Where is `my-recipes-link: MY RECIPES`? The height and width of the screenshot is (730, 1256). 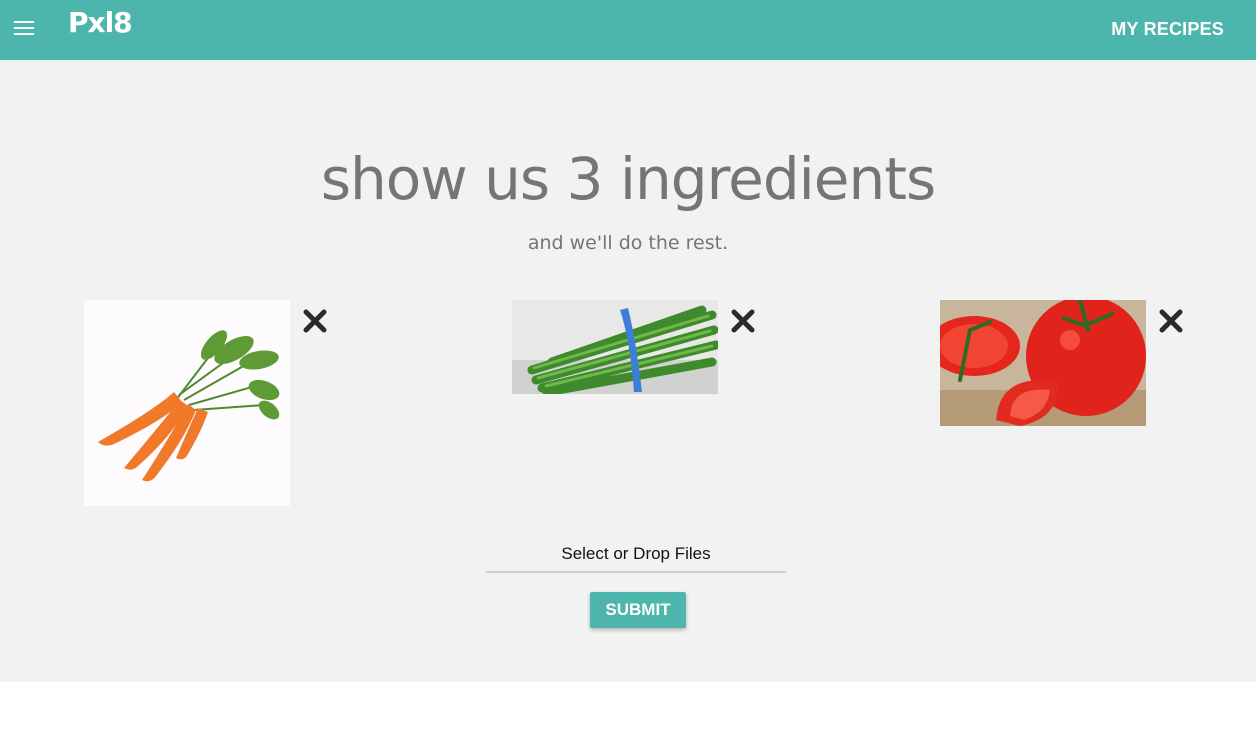
my-recipes-link: MY RECIPES is located at coordinates (1167, 29).